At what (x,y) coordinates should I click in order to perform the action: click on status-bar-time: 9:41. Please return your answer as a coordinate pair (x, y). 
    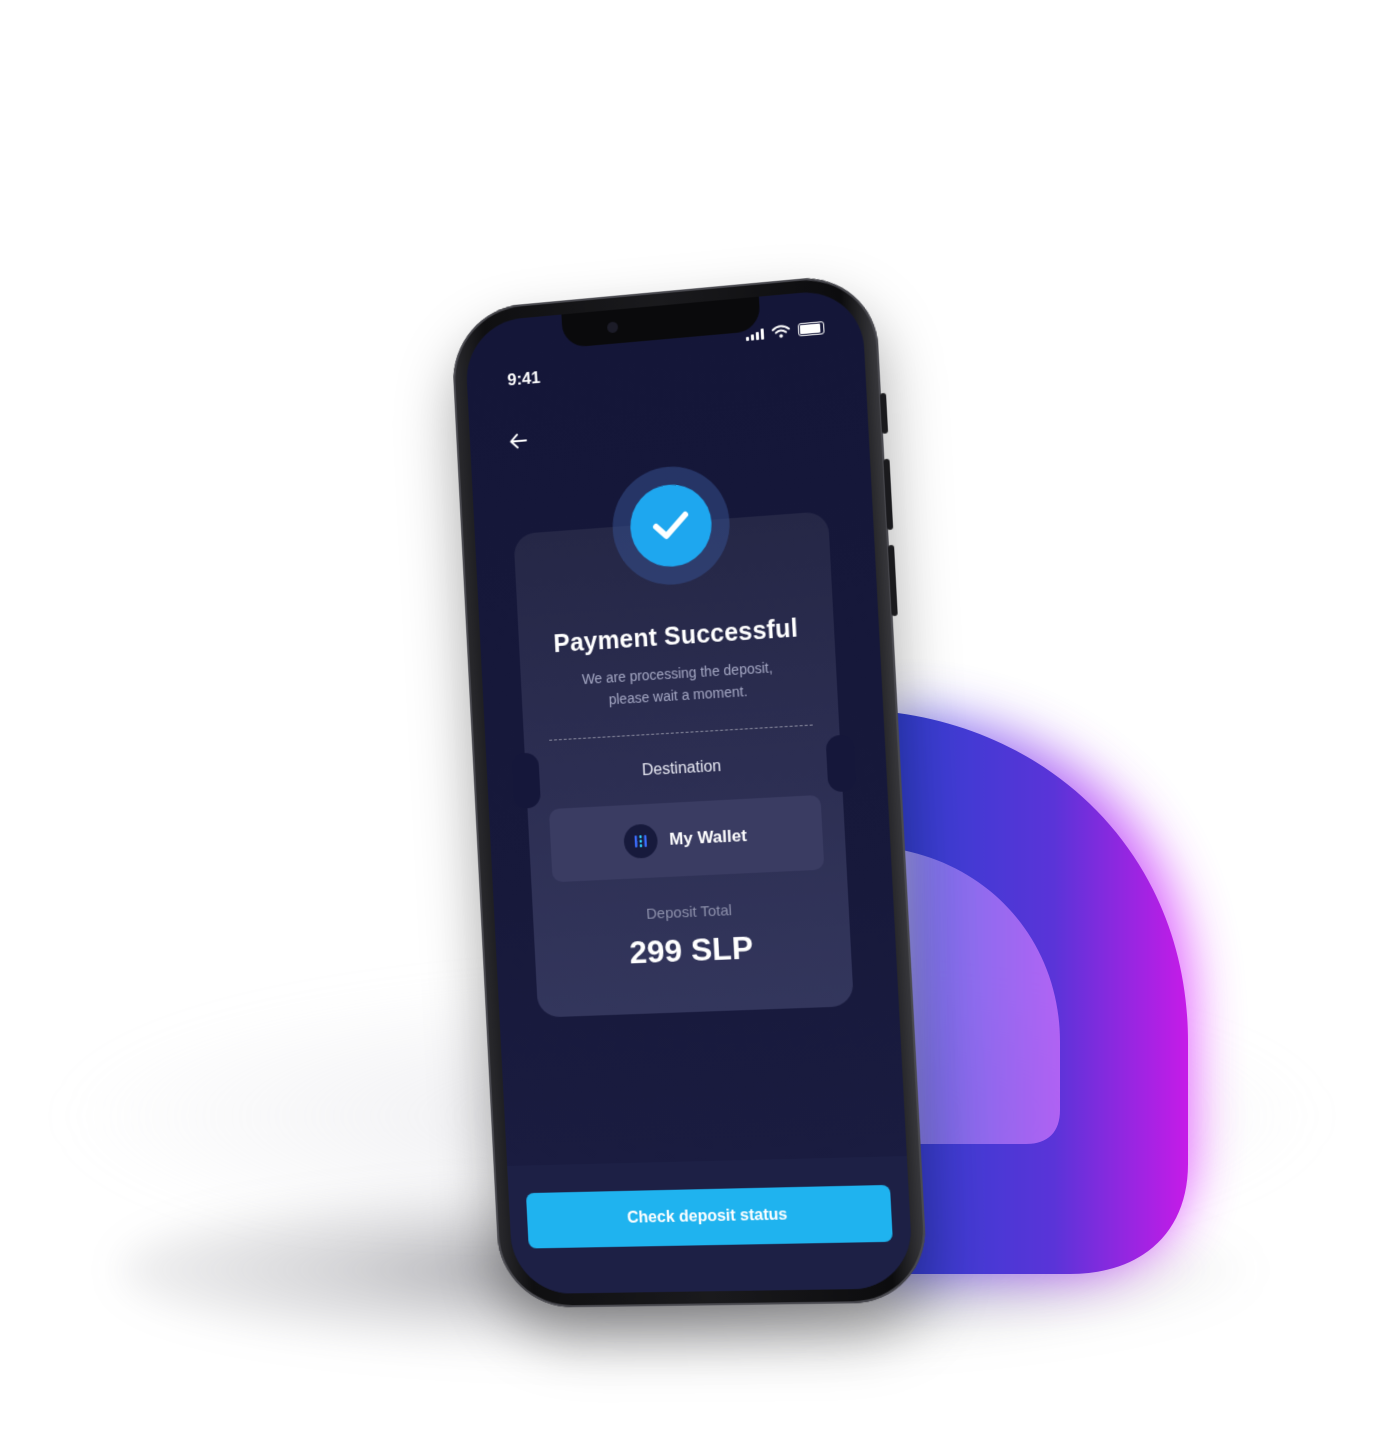
    Looking at the image, I should click on (524, 379).